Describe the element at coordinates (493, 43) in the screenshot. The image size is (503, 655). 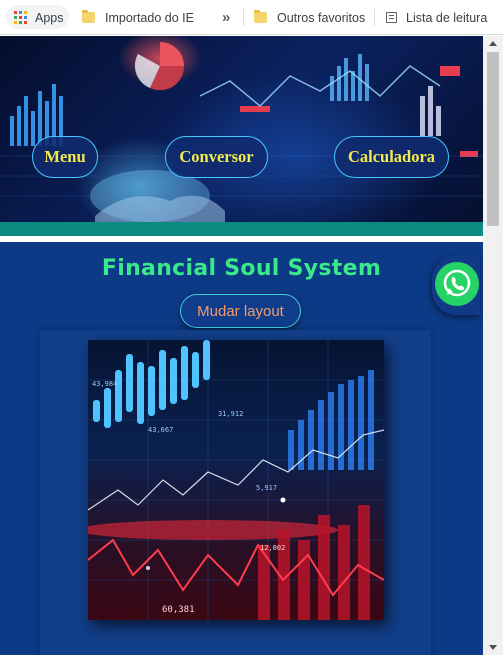
I see `scroll-up-arrow-icon` at that location.